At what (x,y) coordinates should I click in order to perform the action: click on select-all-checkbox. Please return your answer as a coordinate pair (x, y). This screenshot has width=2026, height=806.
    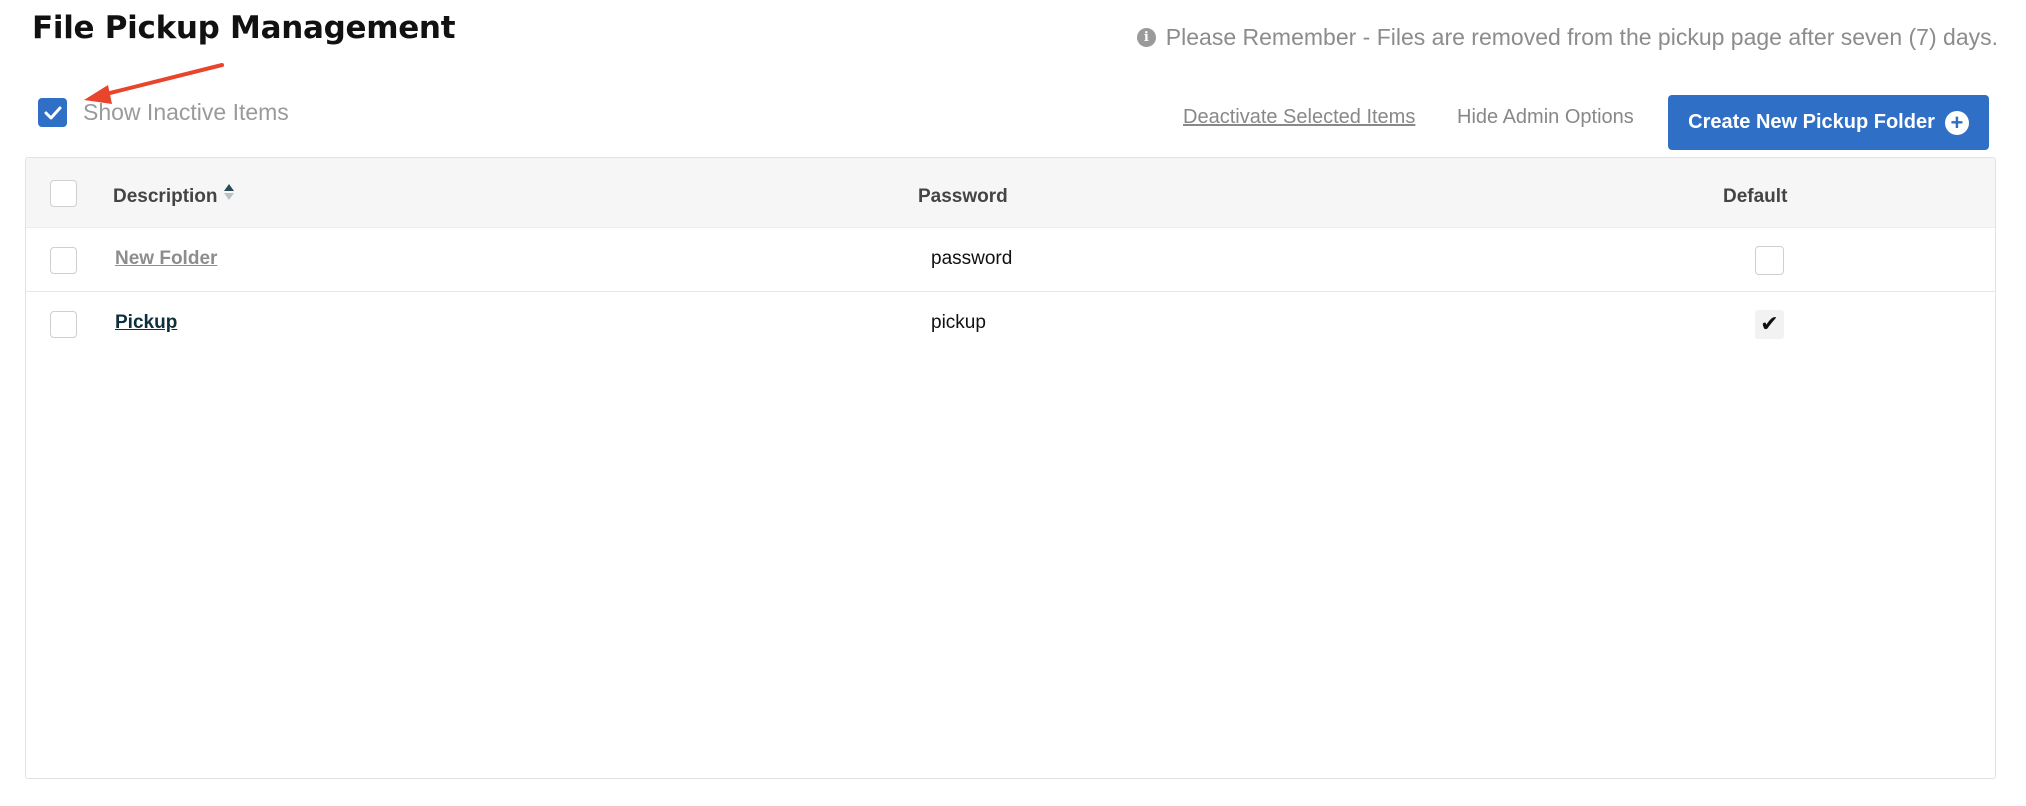
    Looking at the image, I should click on (63, 193).